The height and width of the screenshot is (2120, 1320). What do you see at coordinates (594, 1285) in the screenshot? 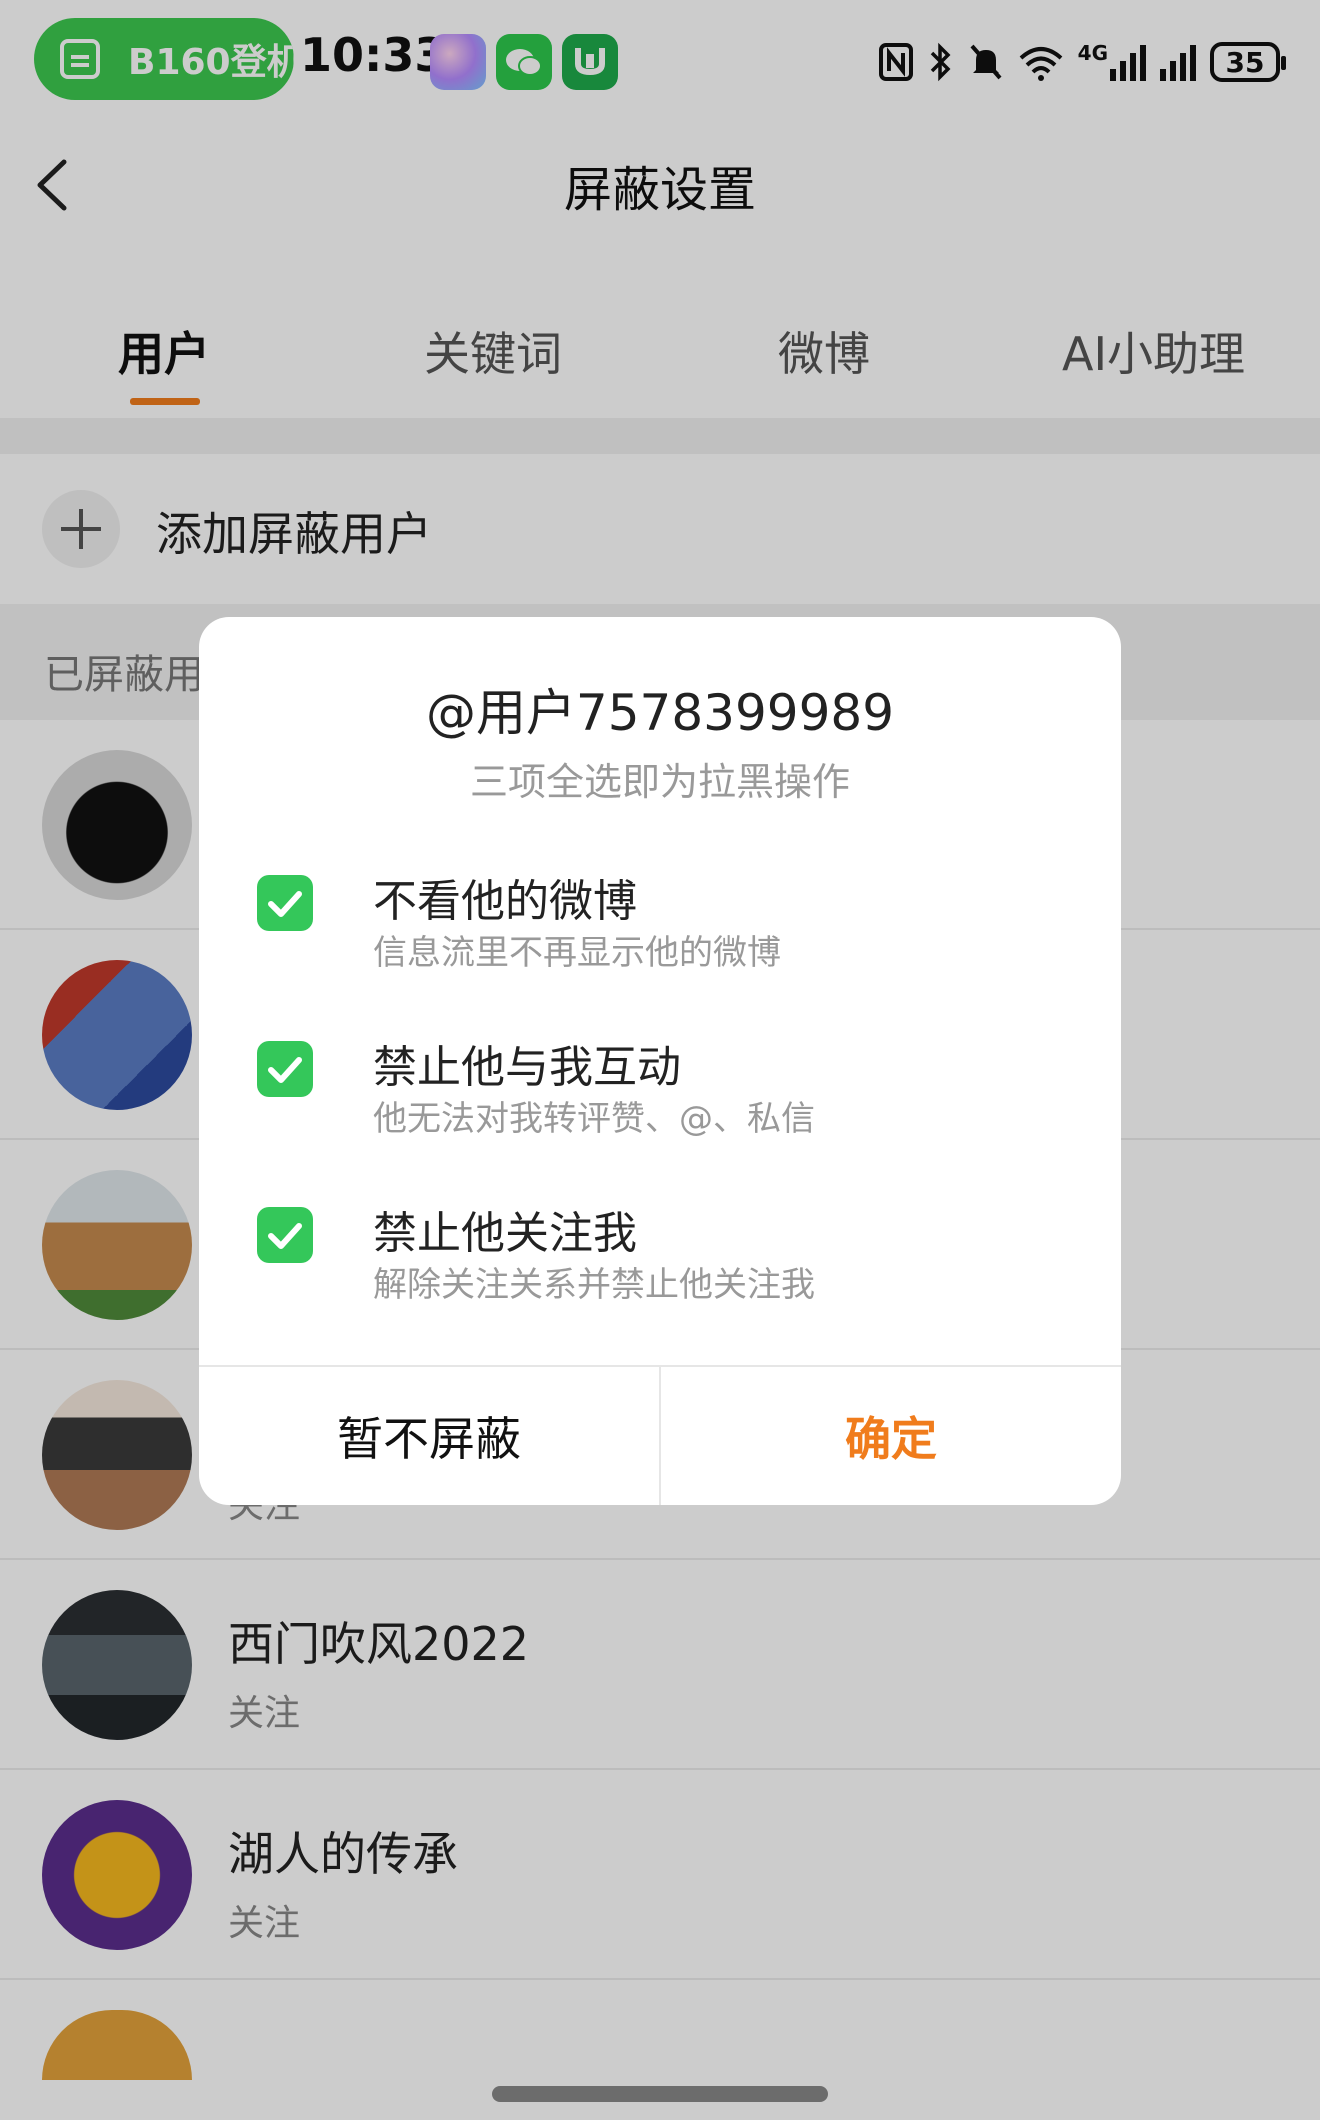
I see `option-desc: 解除关注关系并禁止他关注我` at bounding box center [594, 1285].